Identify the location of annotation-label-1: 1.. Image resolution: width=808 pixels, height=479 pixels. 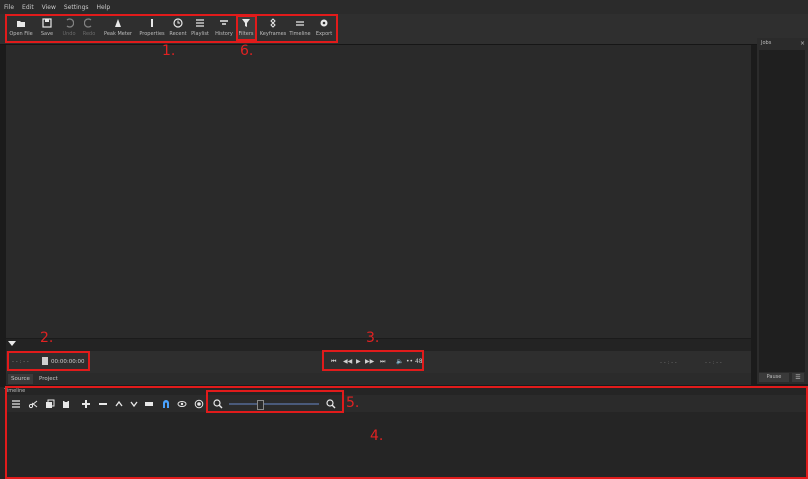
(169, 51).